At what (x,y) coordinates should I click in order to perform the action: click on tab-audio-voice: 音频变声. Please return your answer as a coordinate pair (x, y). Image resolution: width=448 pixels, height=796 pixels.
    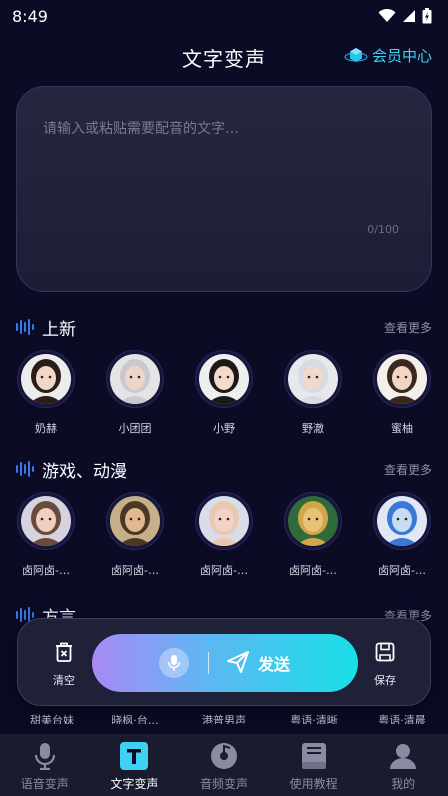
    Looking at the image, I should click on (224, 765).